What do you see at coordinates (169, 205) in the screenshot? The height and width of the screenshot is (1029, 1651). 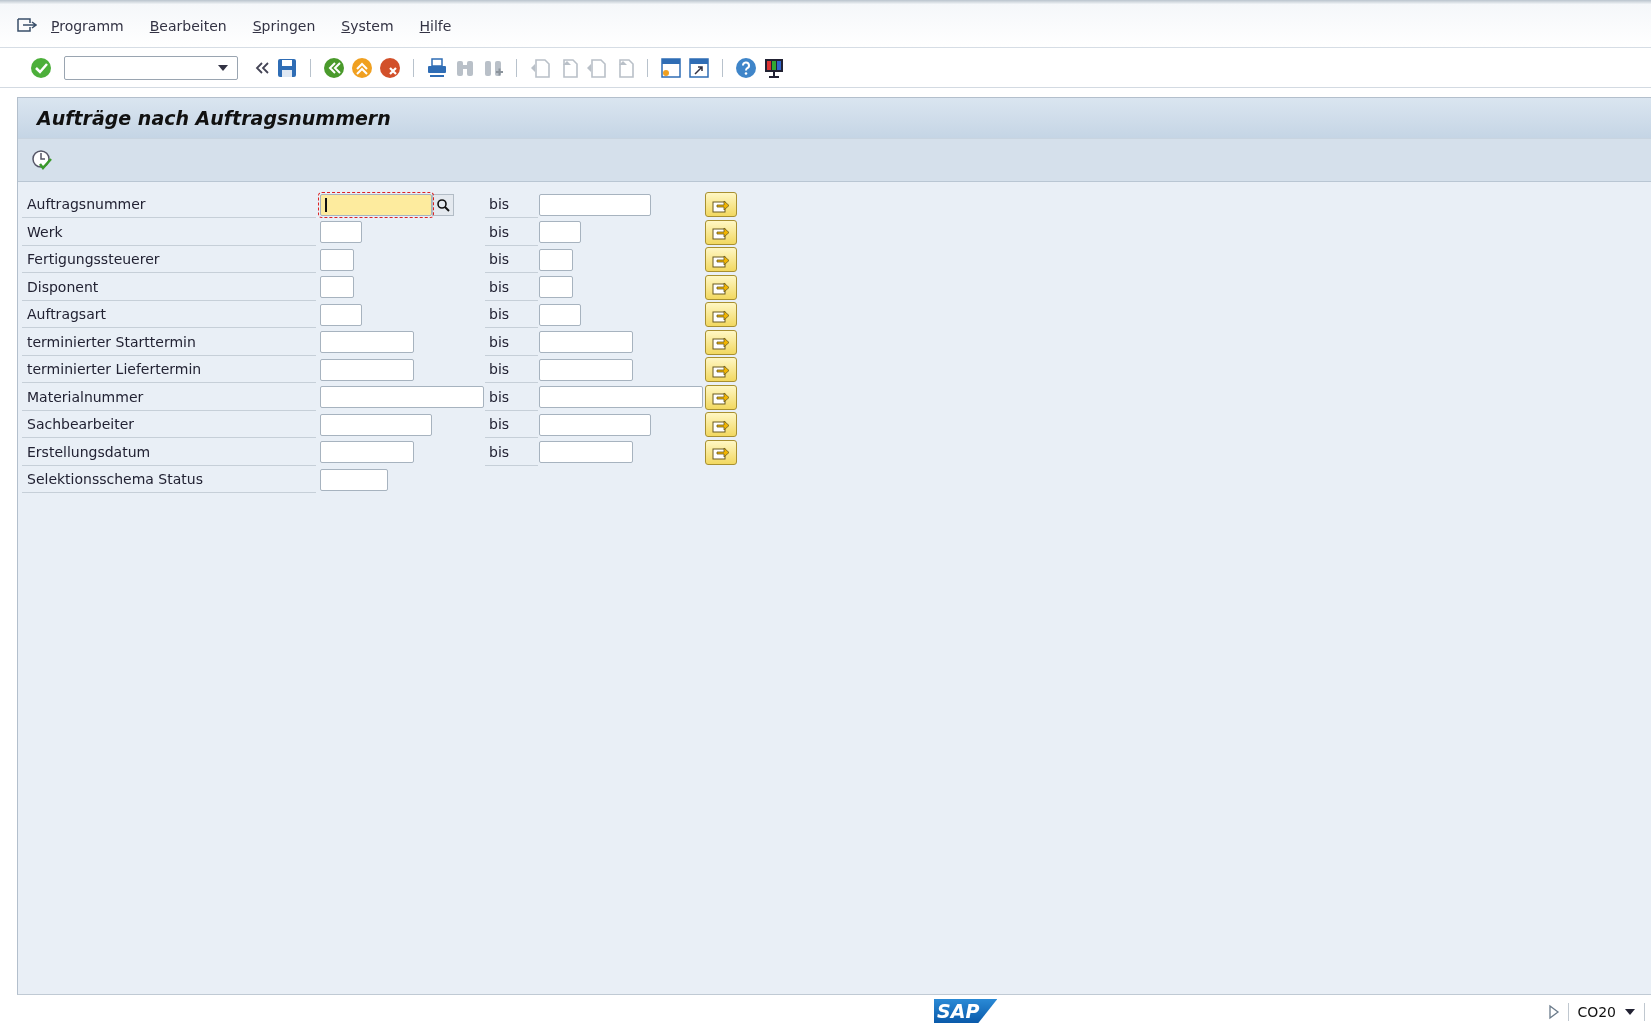 I see `field-label: Auftragsnummer` at bounding box center [169, 205].